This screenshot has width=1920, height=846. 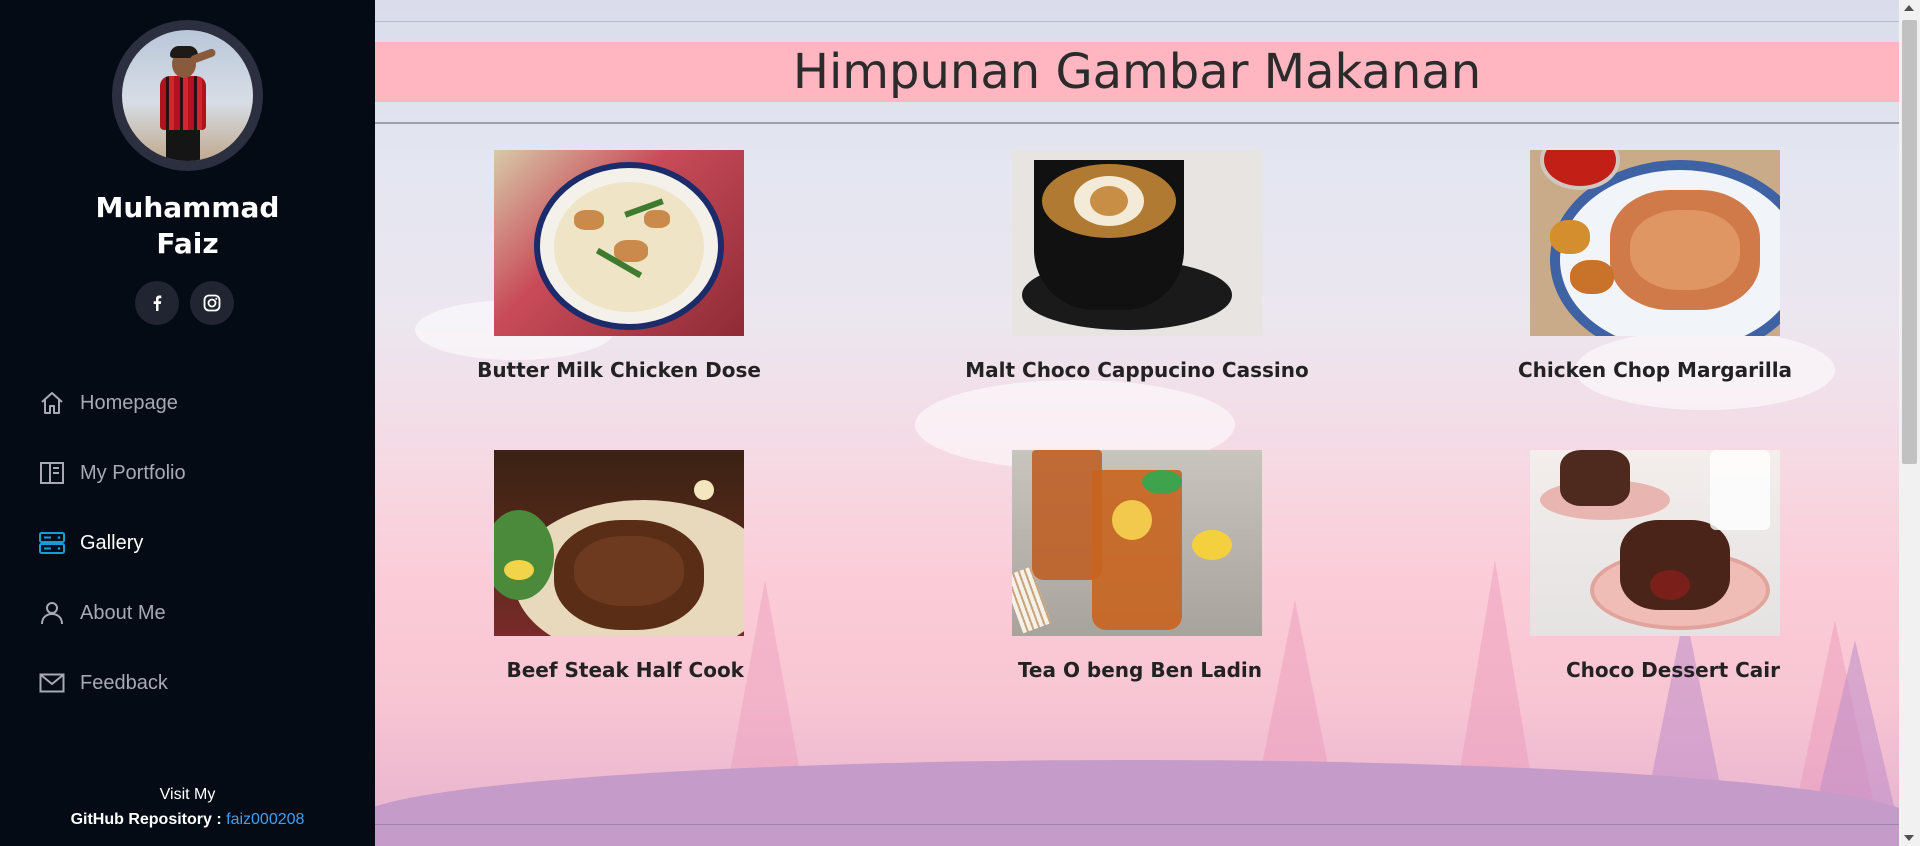 What do you see at coordinates (187, 683) in the screenshot?
I see `nav-item-feedback: Feedback` at bounding box center [187, 683].